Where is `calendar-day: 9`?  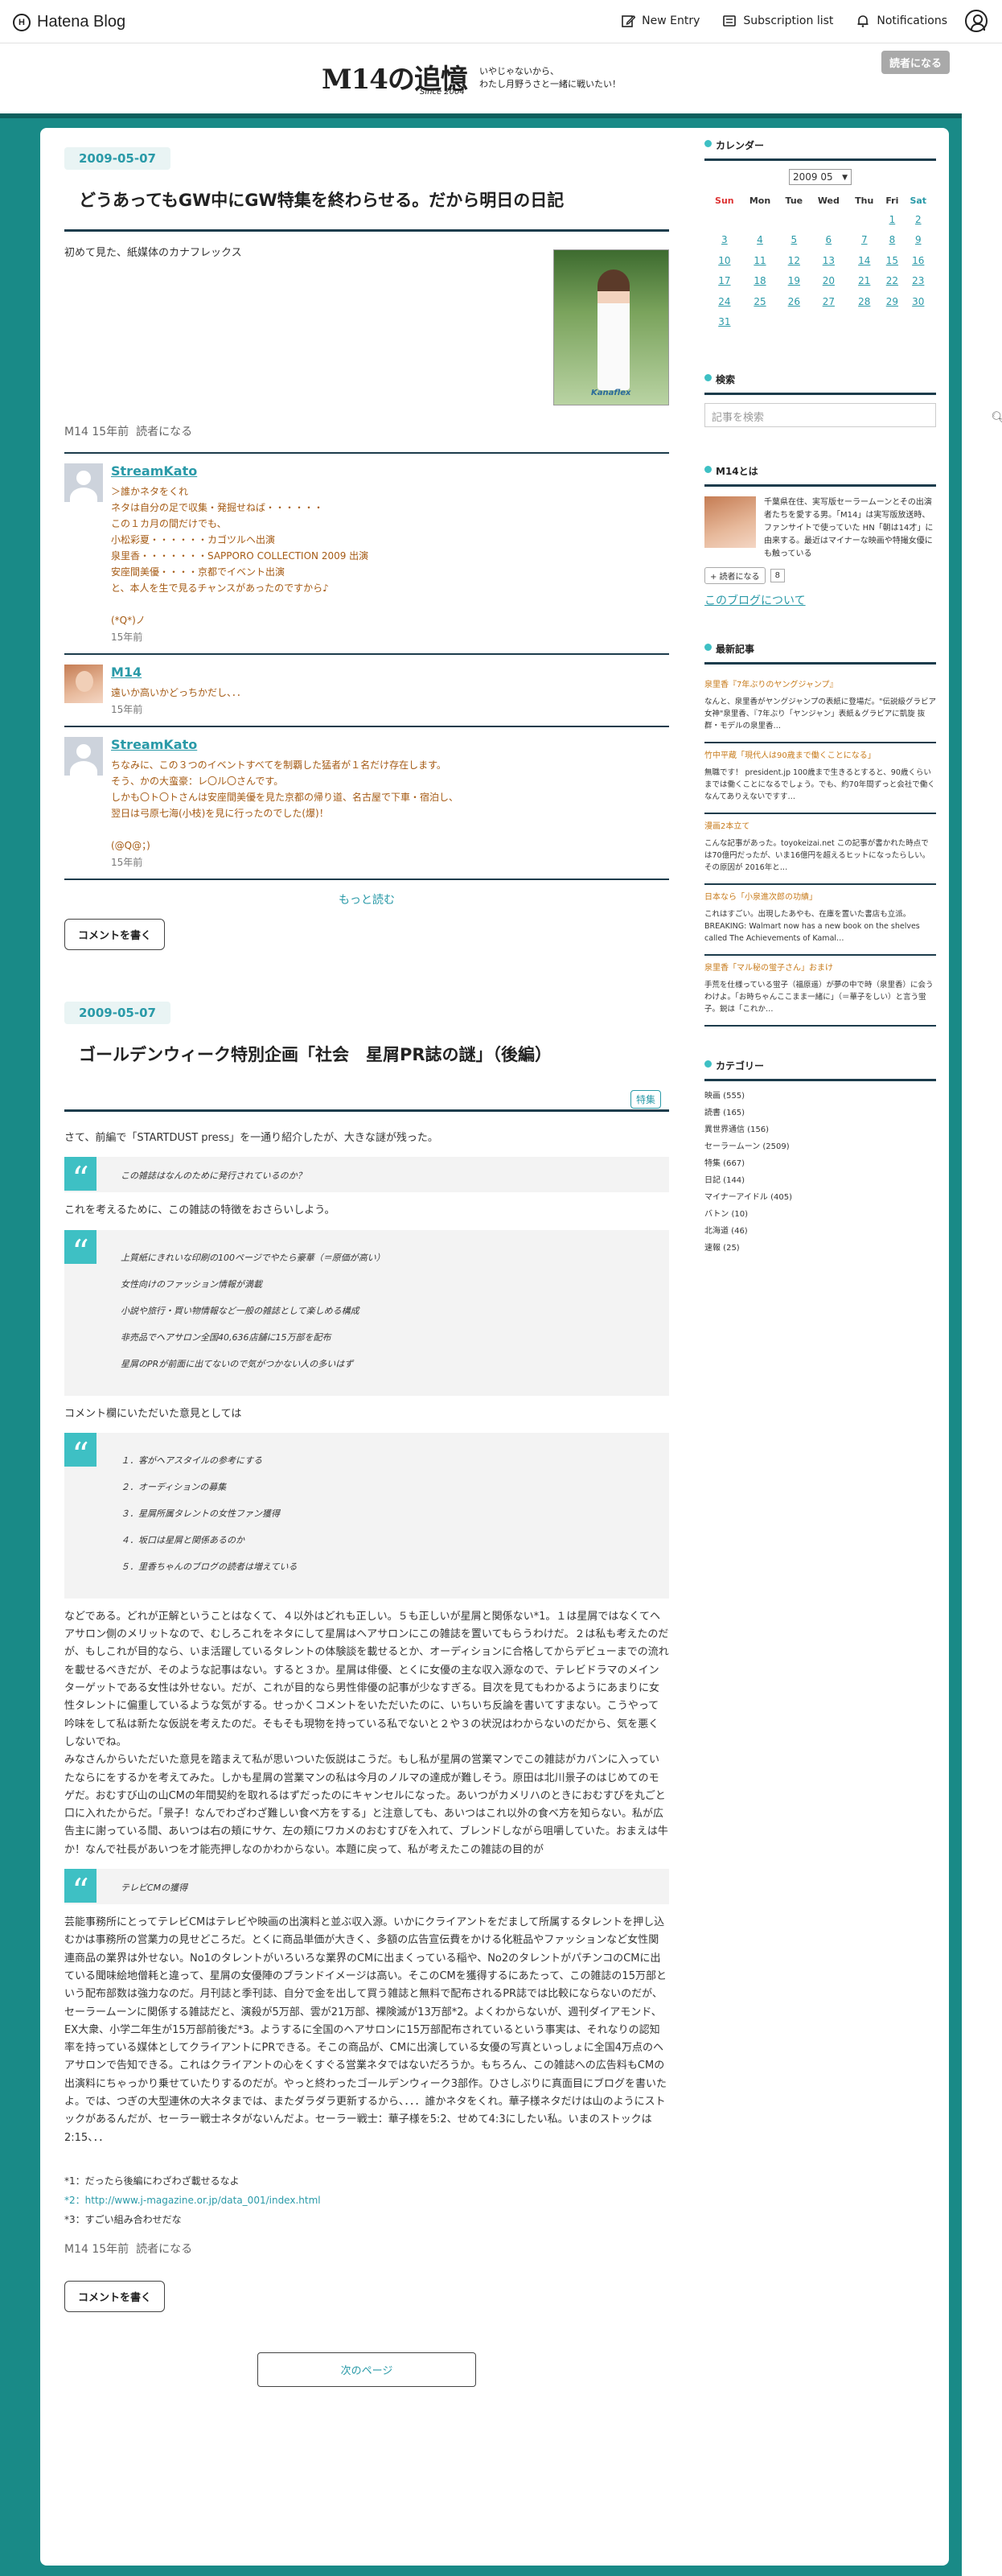
calendar-day: 9 is located at coordinates (919, 240).